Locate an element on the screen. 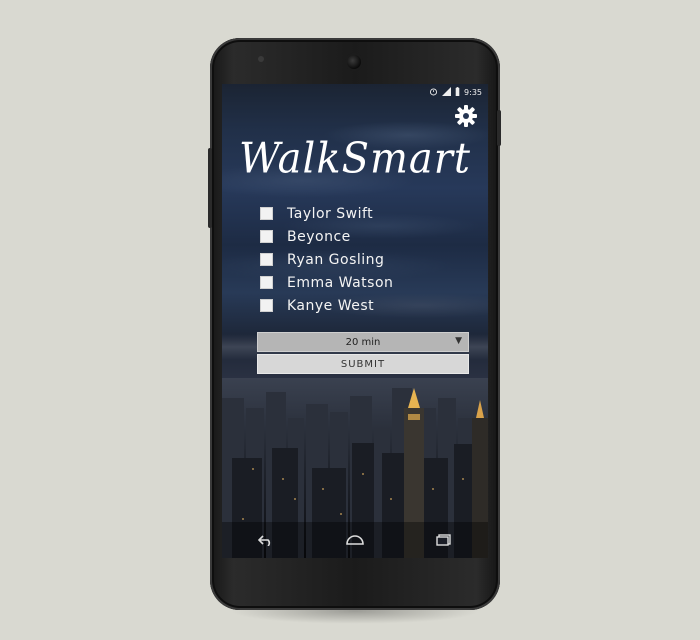 Image resolution: width=700 pixels, height=640 pixels. list-item-beyonce: Beyonce is located at coordinates (326, 236).